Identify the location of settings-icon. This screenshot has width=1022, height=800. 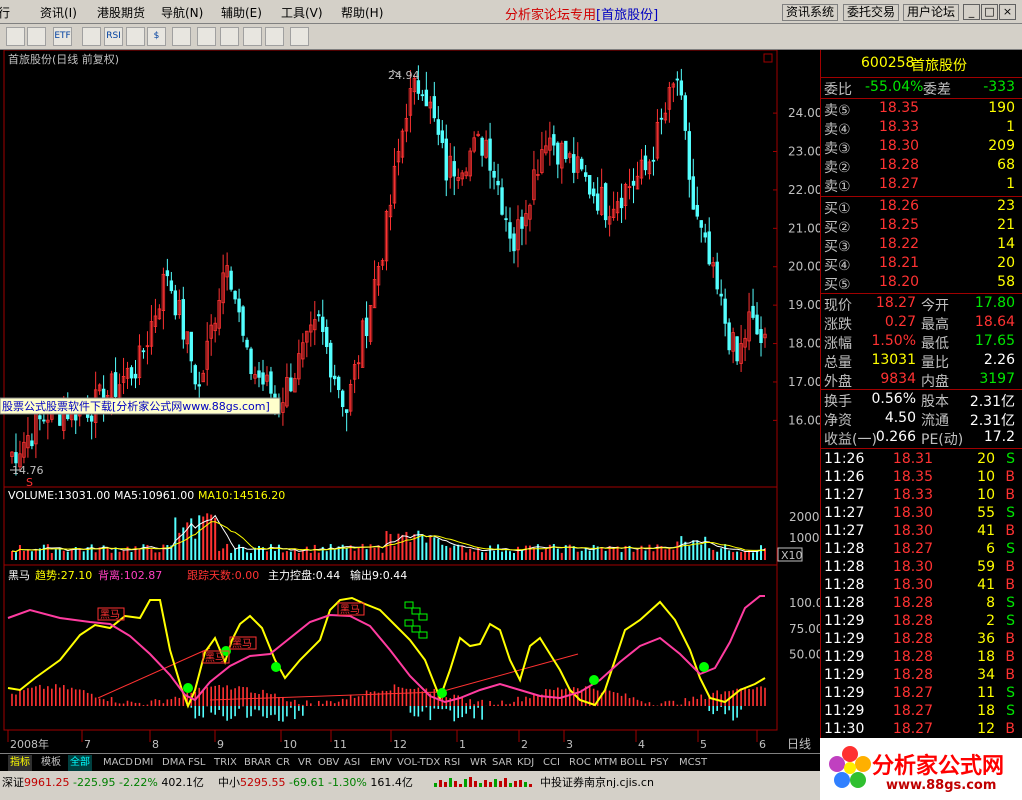
(181, 36).